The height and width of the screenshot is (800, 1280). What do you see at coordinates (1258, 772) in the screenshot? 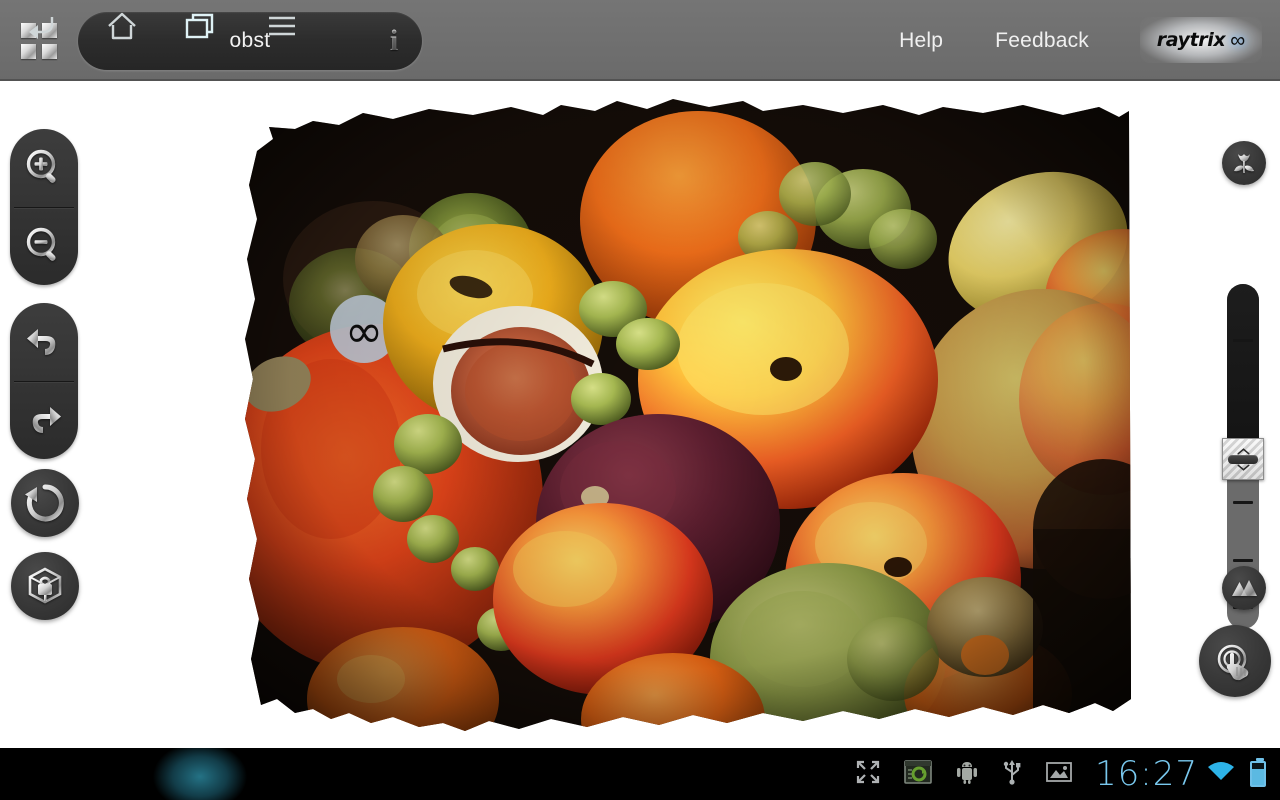
I see `battery-icon` at bounding box center [1258, 772].